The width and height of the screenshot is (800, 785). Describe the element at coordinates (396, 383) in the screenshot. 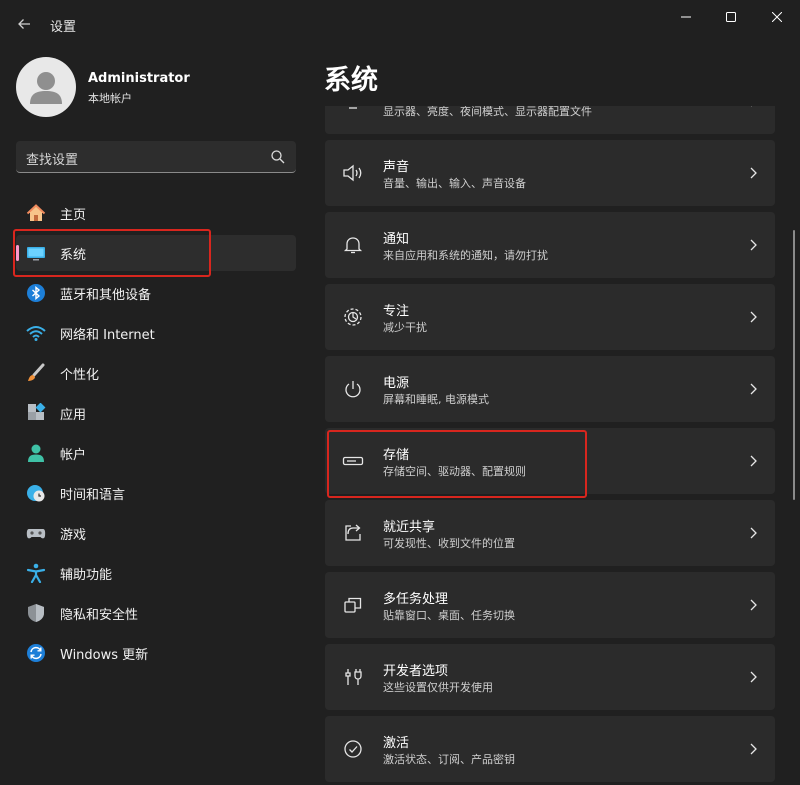

I see `card-title: 电源` at that location.